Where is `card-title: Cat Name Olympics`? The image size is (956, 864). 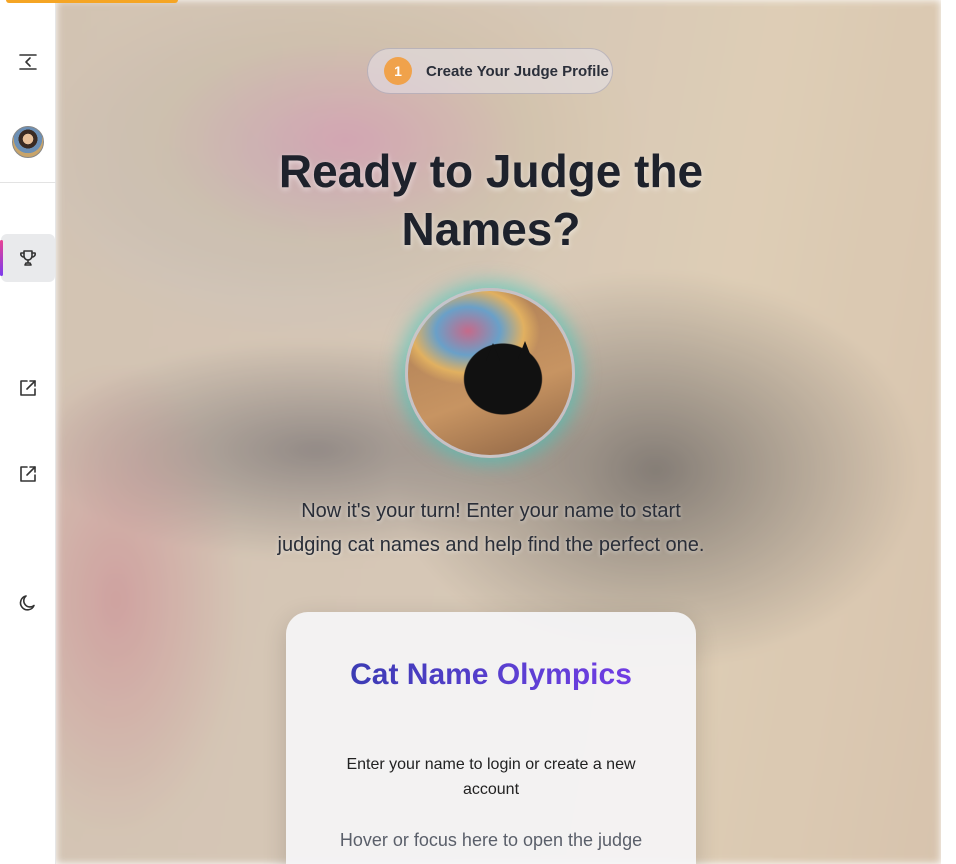
card-title: Cat Name Olympics is located at coordinates (491, 675).